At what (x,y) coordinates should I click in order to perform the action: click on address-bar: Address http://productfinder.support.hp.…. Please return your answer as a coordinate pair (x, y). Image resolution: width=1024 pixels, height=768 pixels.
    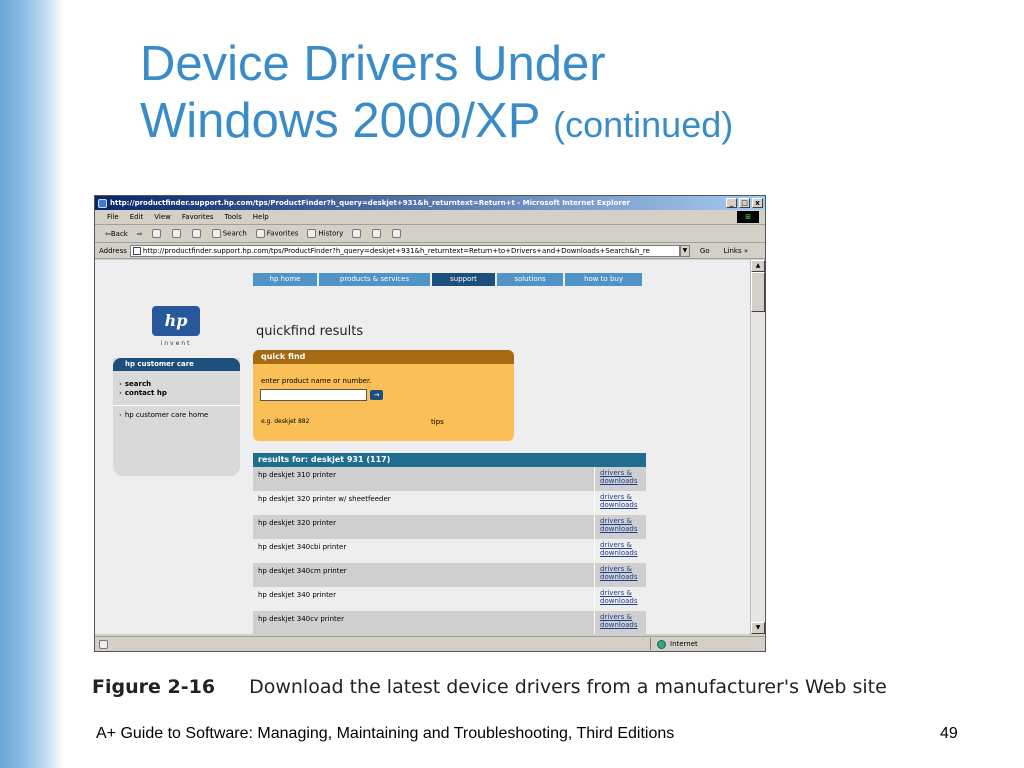
    Looking at the image, I should click on (430, 251).